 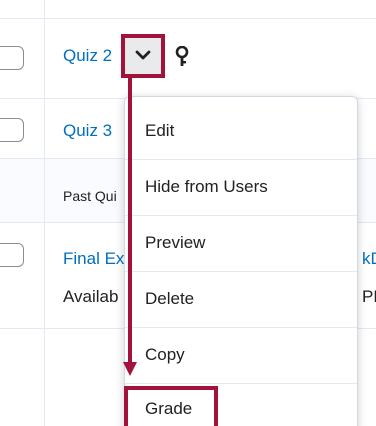 I want to click on actions-dropdown-button, so click(x=143, y=56).